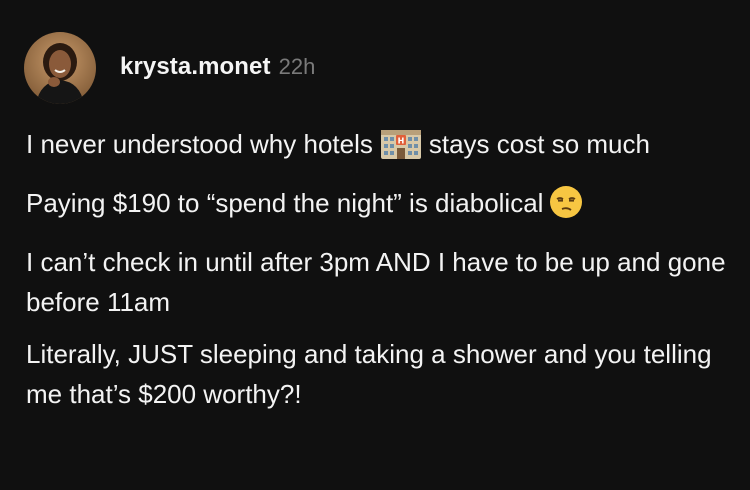  I want to click on hotel-emoji: H, so click(401, 148).